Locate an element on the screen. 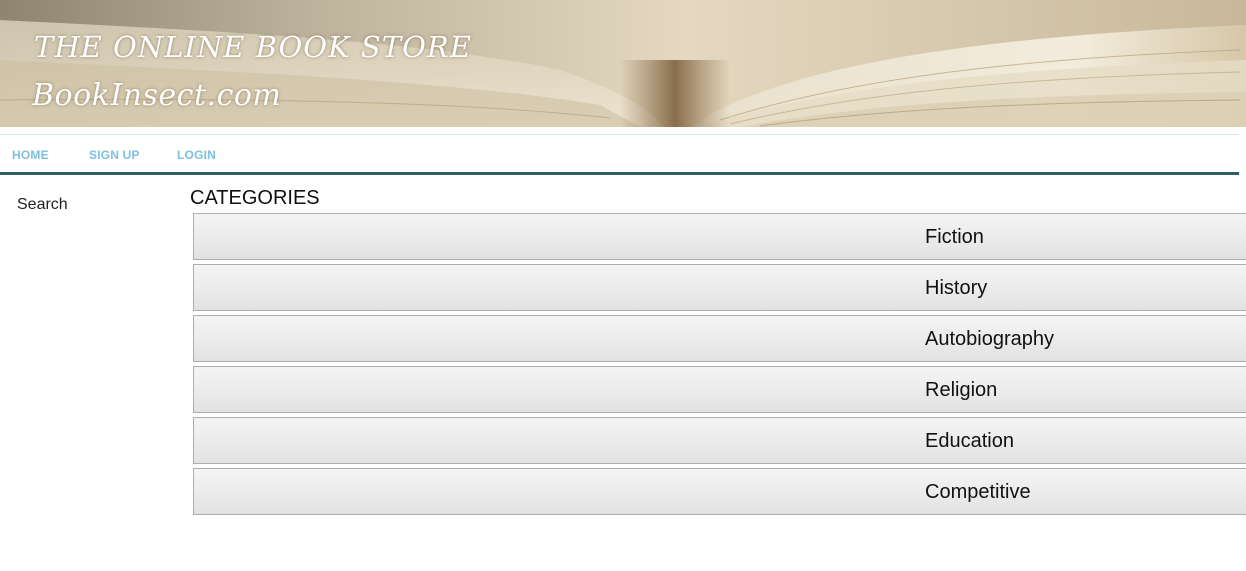  nav-login-link: LOGIN is located at coordinates (196, 155).